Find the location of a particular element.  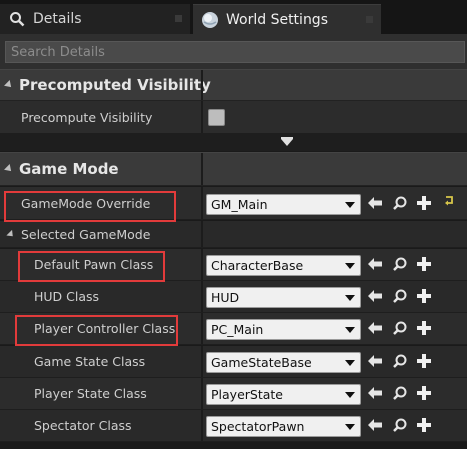

subcategory-label-wrap: Selected GameMode is located at coordinates (78, 234).